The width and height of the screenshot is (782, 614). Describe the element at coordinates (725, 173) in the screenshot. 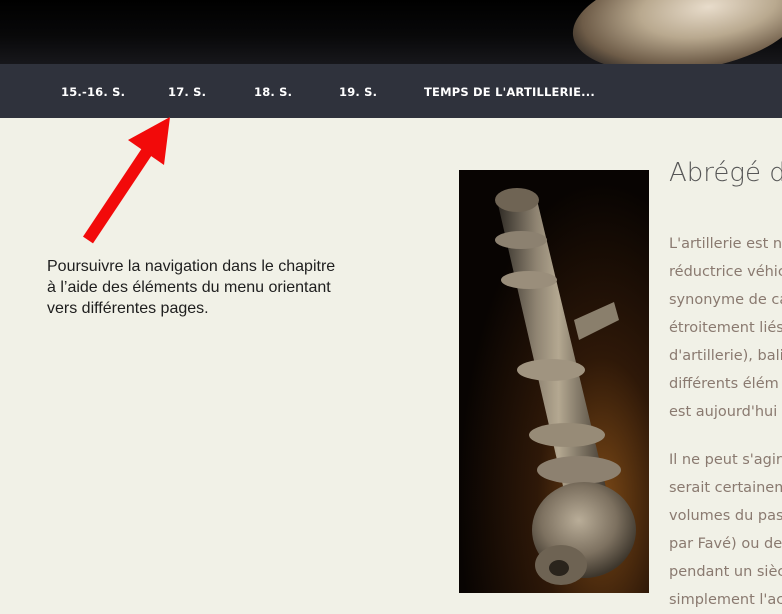

I see `article-title: Abrégé d` at that location.